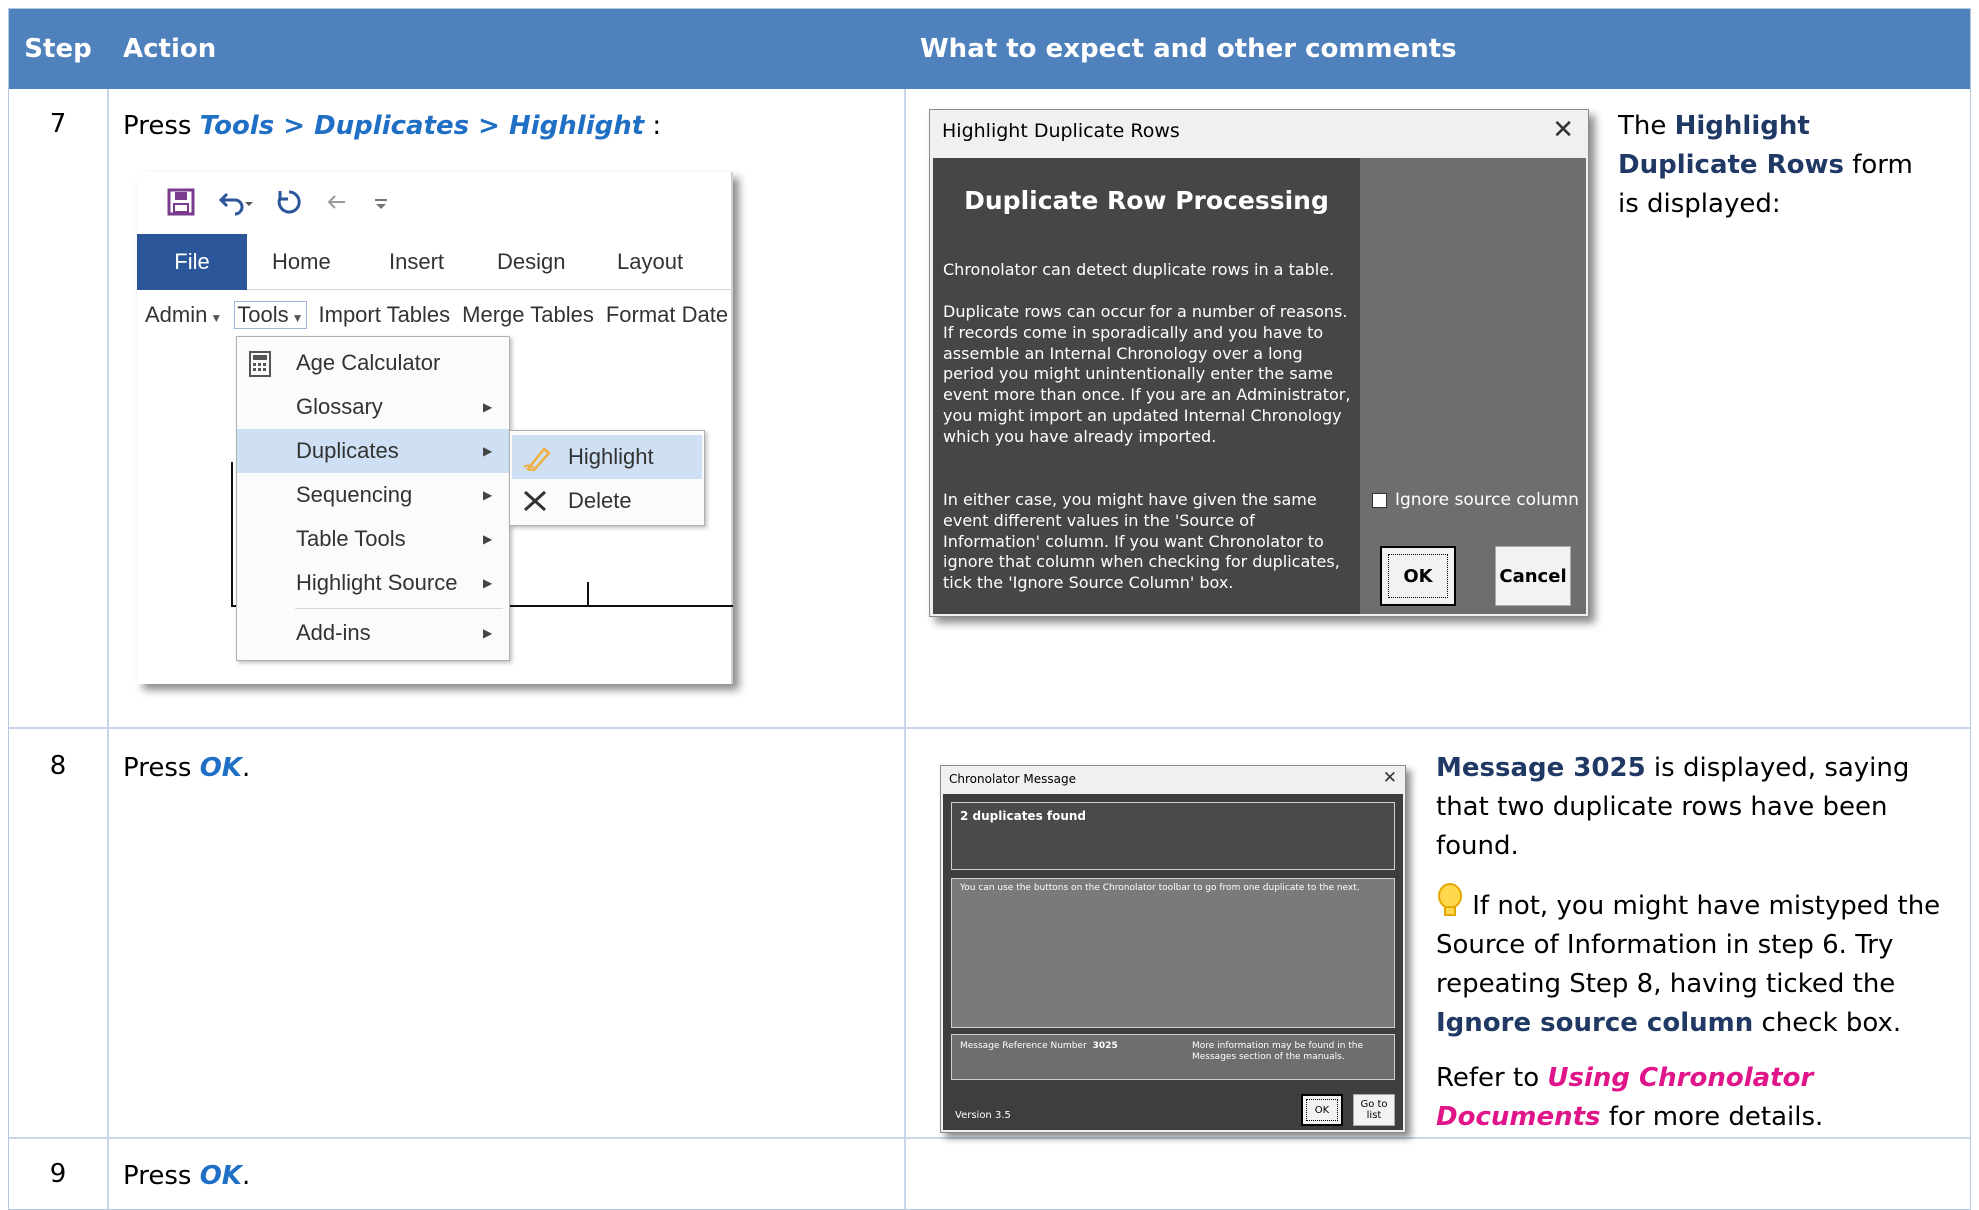  I want to click on menu-label: Duplicates, so click(347, 450).